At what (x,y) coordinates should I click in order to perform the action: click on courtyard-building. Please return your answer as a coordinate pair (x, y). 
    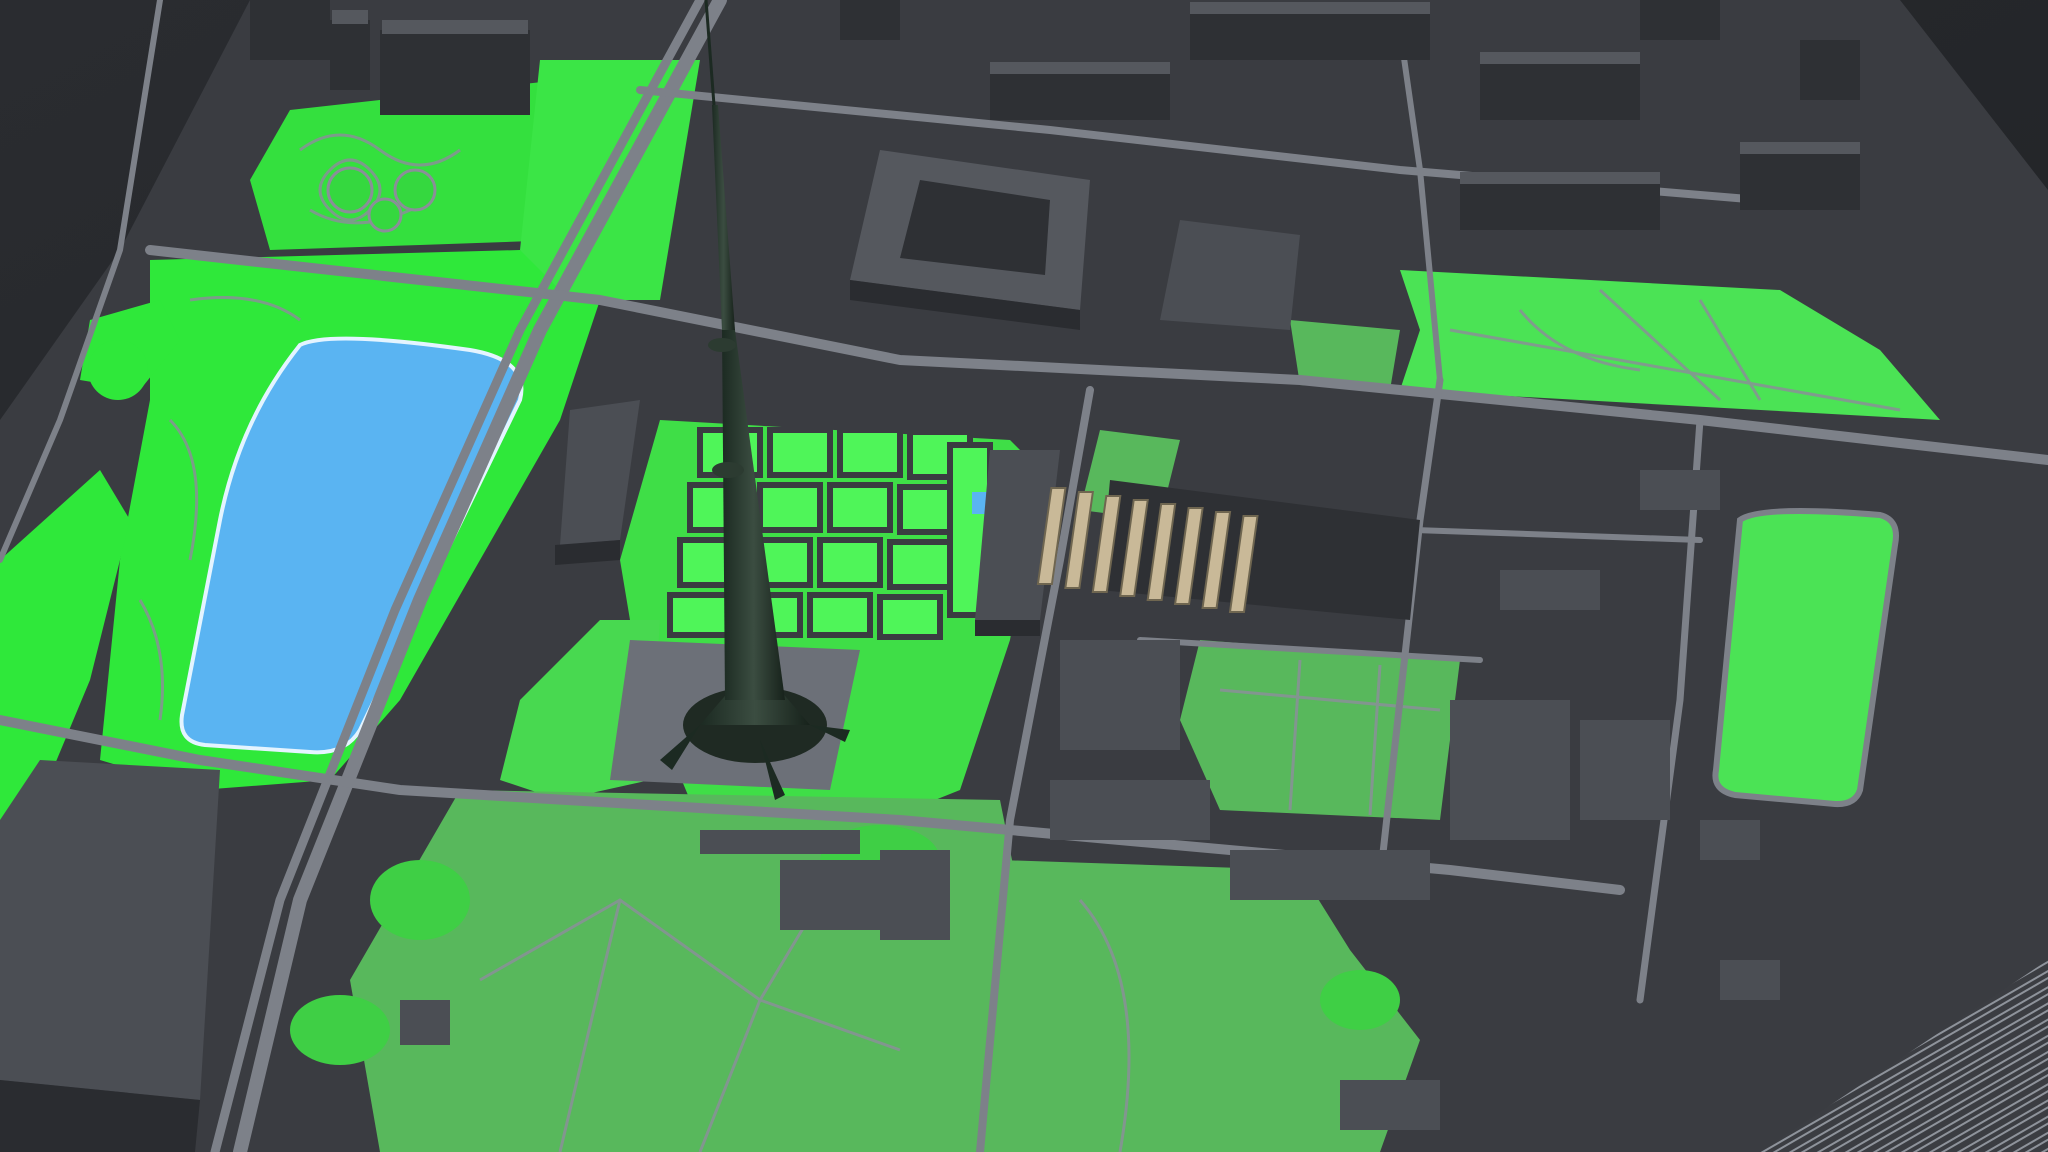
    Looking at the image, I should click on (970, 240).